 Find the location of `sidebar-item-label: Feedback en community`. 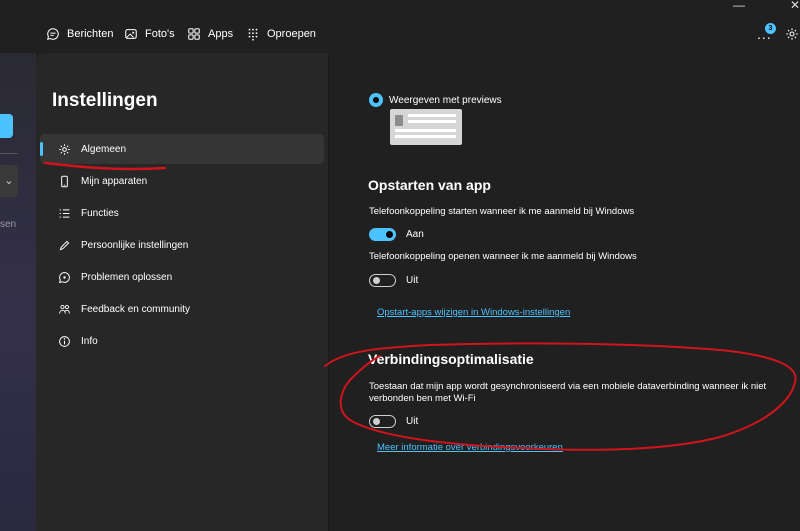

sidebar-item-label: Feedback en community is located at coordinates (135, 309).